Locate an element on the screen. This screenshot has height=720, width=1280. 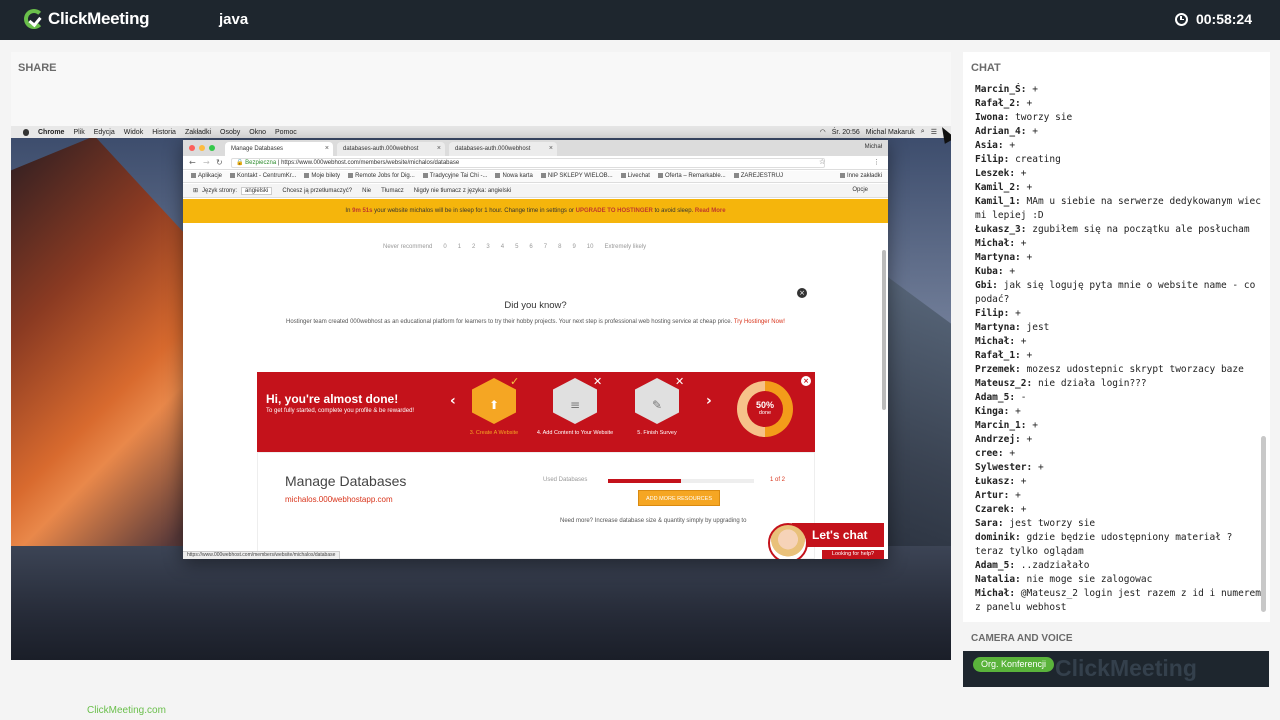
step-hexagon: ≡ is located at coordinates (575, 401).